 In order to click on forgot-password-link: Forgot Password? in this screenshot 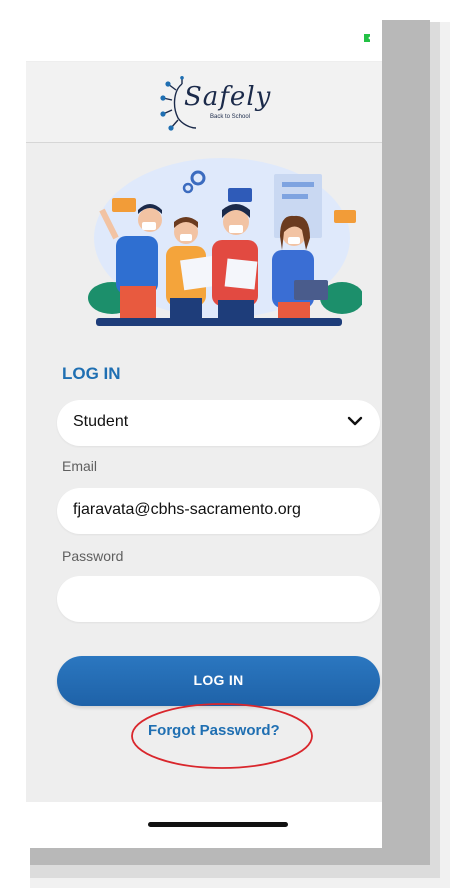, I will do `click(214, 730)`.